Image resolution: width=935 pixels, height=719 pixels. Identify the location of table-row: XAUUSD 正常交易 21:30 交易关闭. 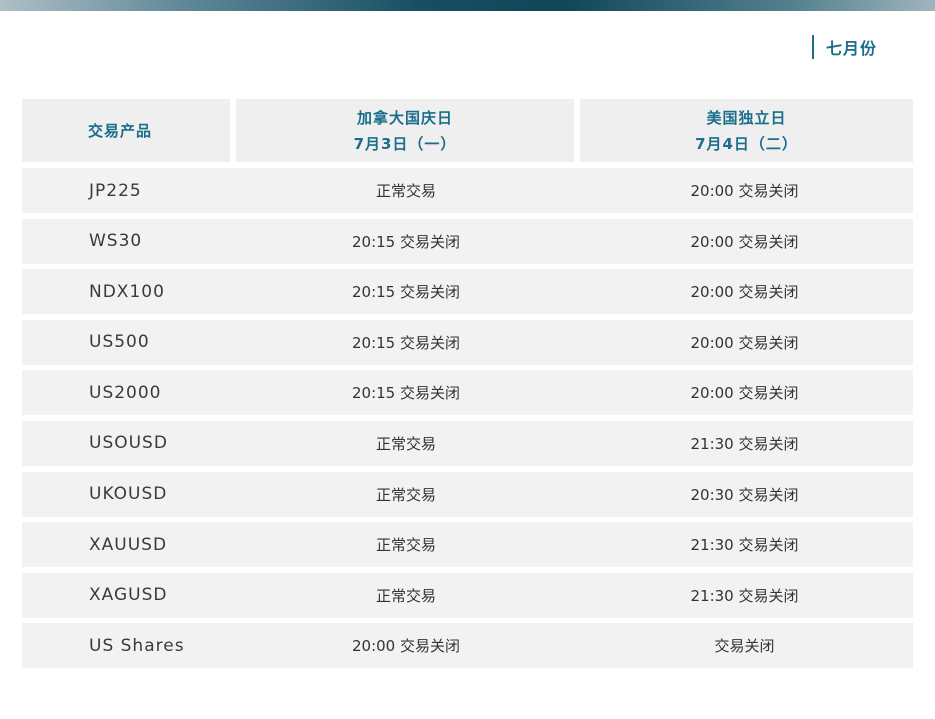
(467, 545).